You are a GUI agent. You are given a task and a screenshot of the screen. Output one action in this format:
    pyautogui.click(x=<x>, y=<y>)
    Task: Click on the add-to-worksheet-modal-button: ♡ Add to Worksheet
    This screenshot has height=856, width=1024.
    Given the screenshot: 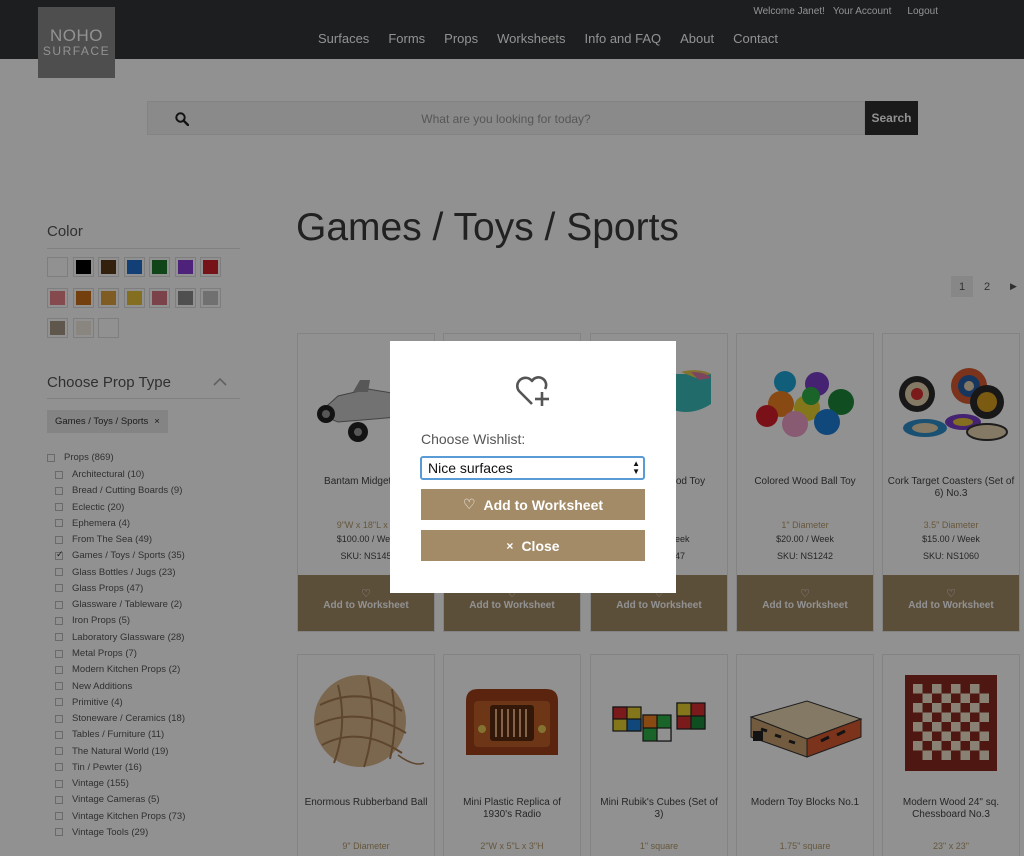 What is the action you would take?
    pyautogui.click(x=533, y=504)
    